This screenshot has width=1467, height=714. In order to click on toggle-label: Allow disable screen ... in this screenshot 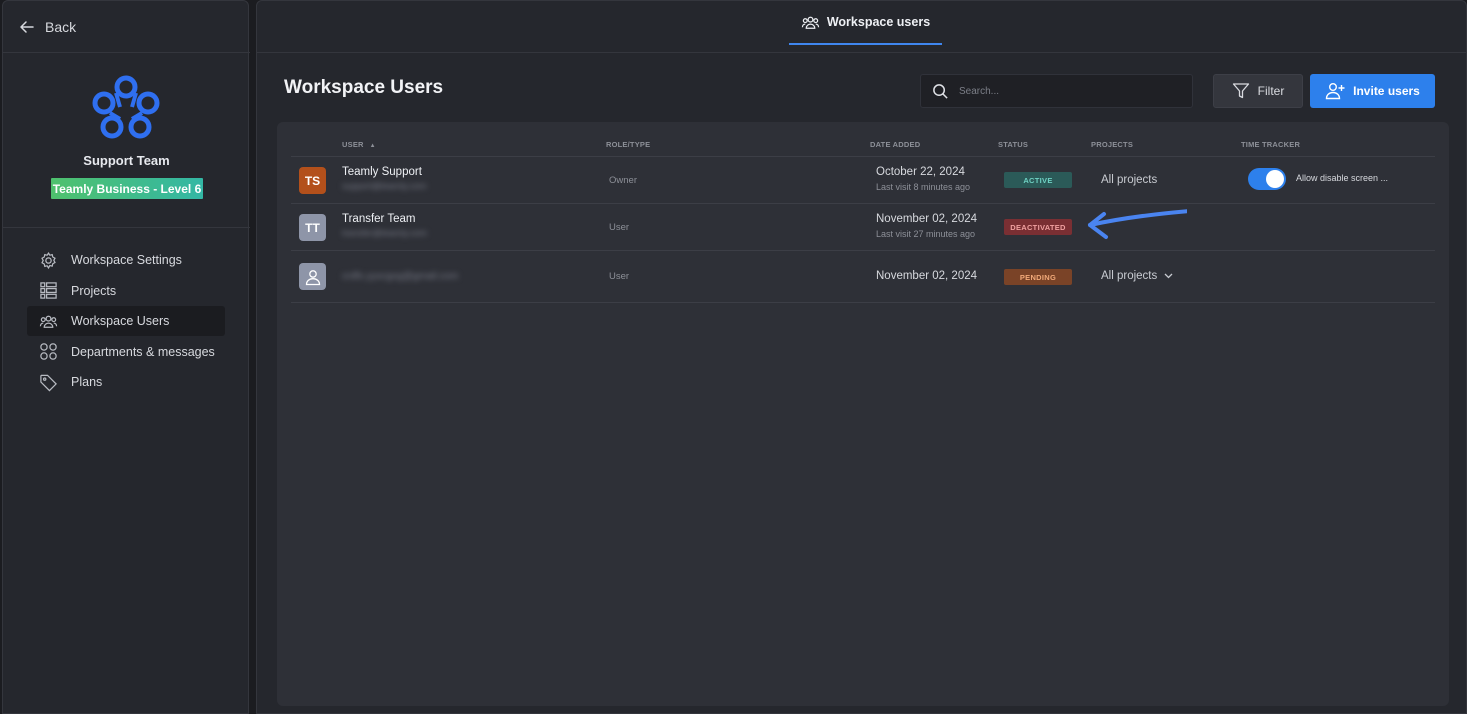, I will do `click(1342, 178)`.